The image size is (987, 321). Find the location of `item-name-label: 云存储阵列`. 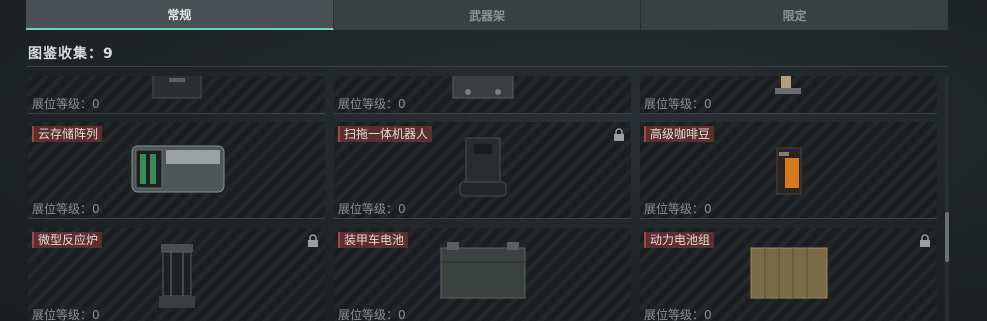

item-name-label: 云存储阵列 is located at coordinates (67, 134).